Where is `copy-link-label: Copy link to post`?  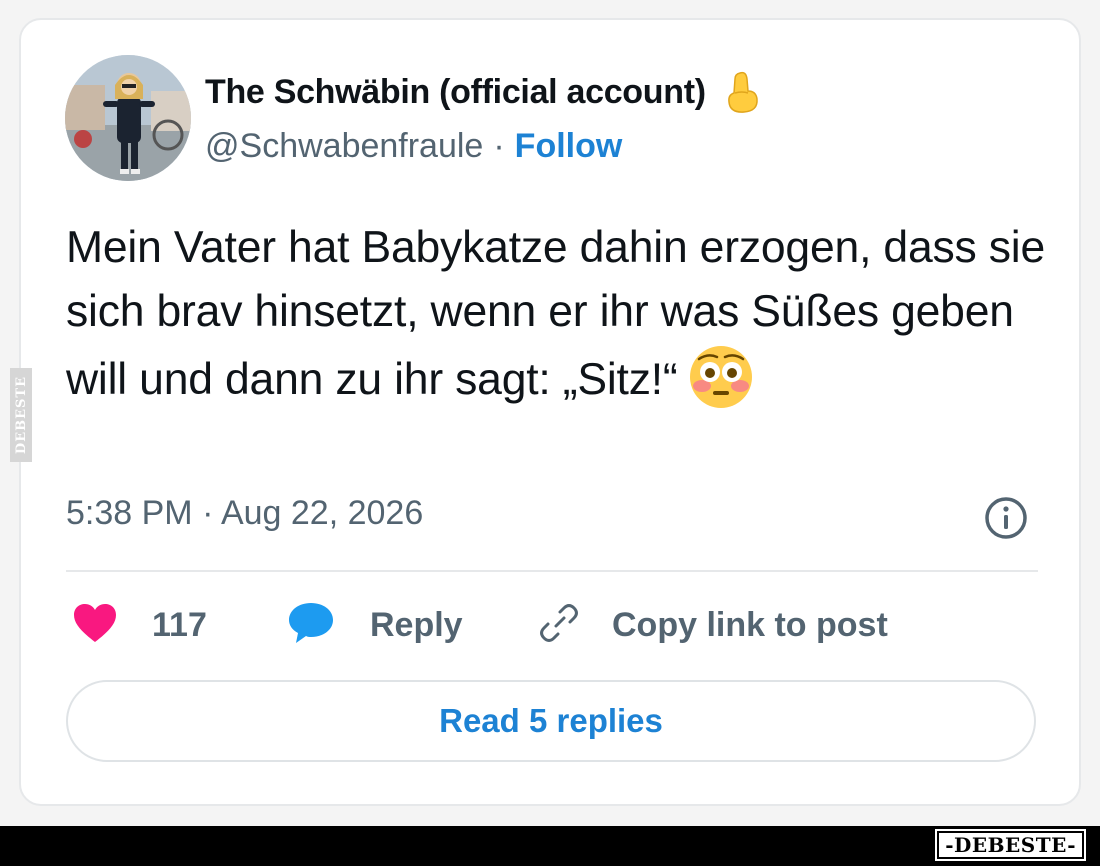
copy-link-label: Copy link to post is located at coordinates (750, 624).